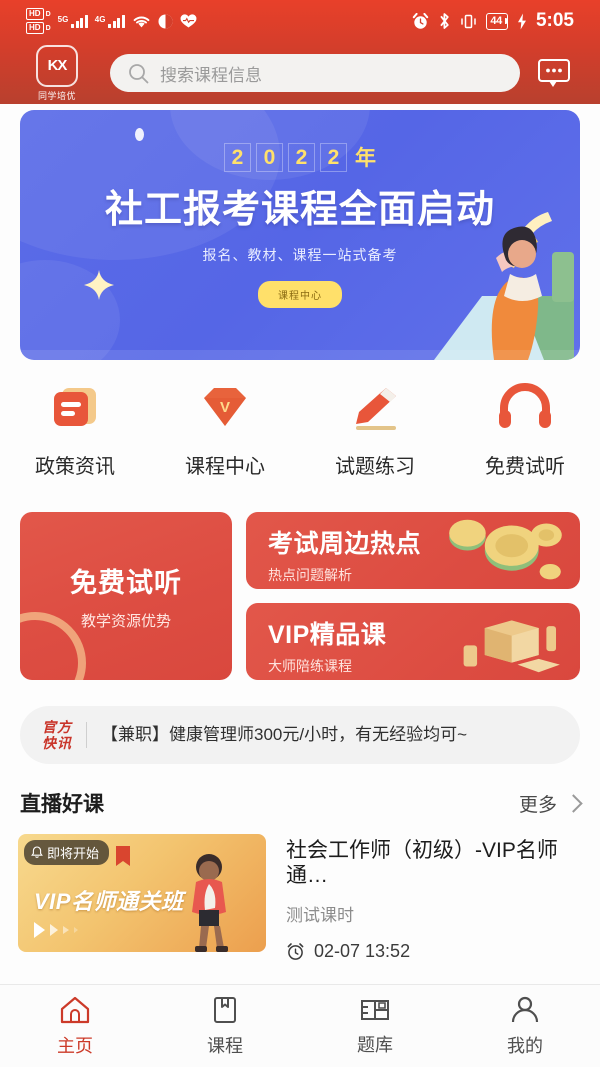 The width and height of the screenshot is (600, 1067). Describe the element at coordinates (75, 406) in the screenshot. I see `news-document-icon` at that location.